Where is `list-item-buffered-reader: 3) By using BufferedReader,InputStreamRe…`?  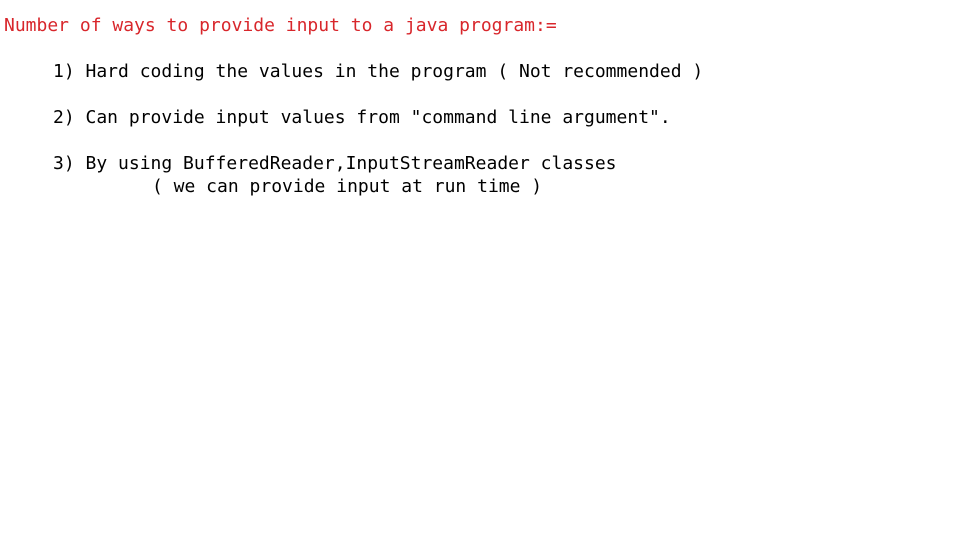
list-item-buffered-reader: 3) By using BufferedReader,InputStreamRe… is located at coordinates (335, 163).